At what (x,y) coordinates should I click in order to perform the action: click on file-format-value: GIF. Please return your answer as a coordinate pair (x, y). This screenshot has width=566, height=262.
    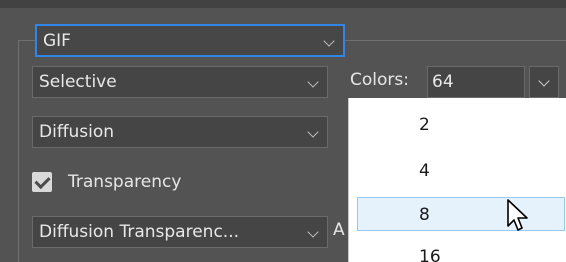
    Looking at the image, I should click on (57, 41).